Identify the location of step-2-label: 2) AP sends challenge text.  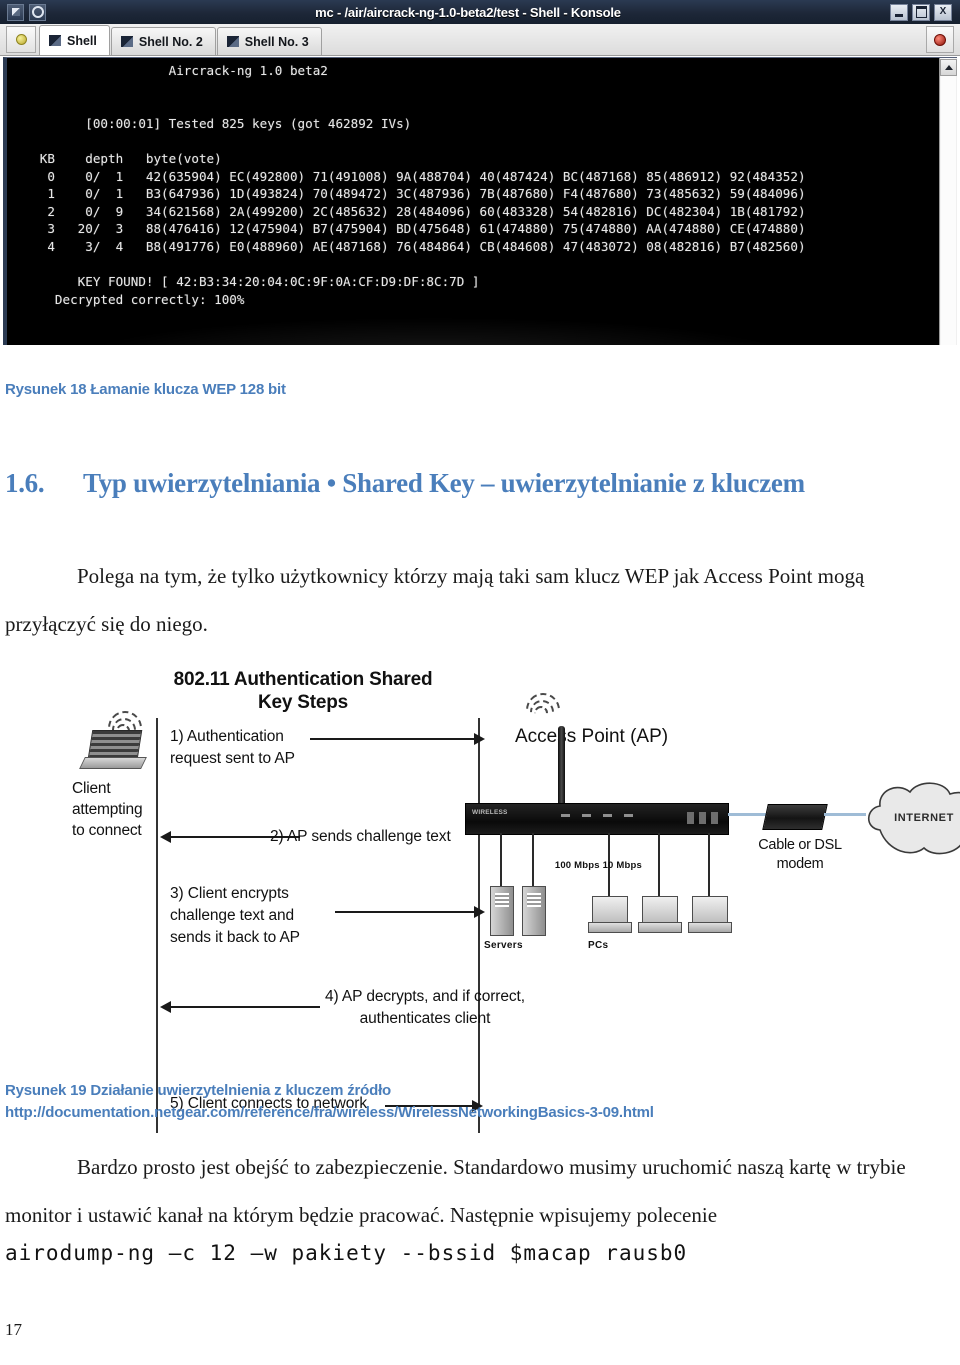
(360, 836).